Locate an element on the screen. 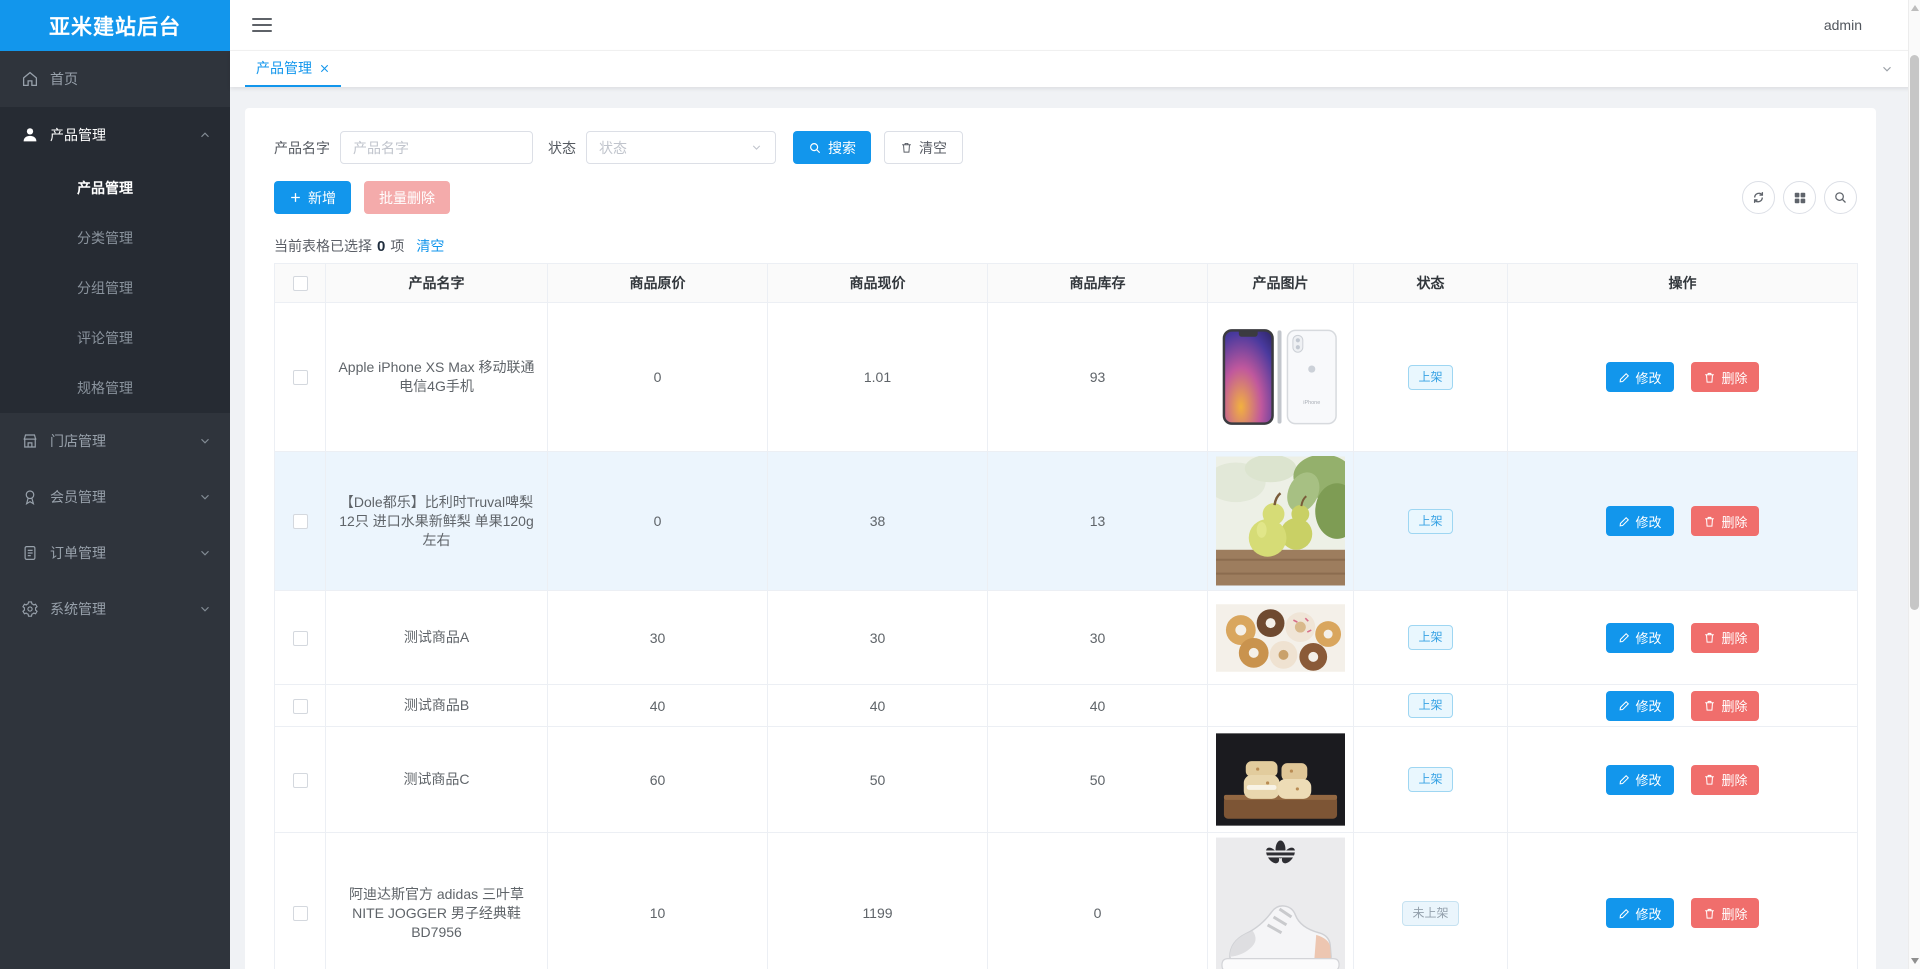 This screenshot has height=969, width=1920. sidebar-subitem-comment-management: 评论管理 is located at coordinates (115, 338).